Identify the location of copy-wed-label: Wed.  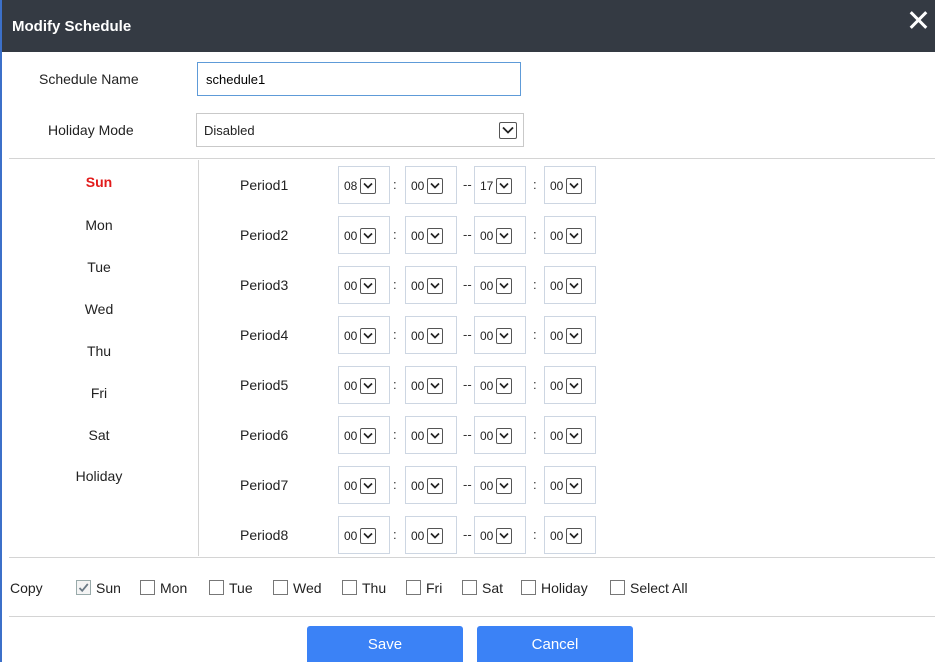
(307, 588).